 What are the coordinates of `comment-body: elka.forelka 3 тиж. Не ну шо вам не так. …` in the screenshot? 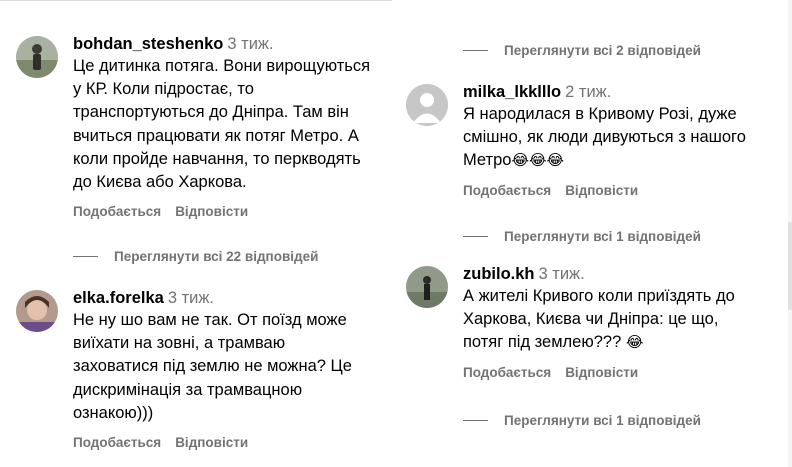 It's located at (230, 369).